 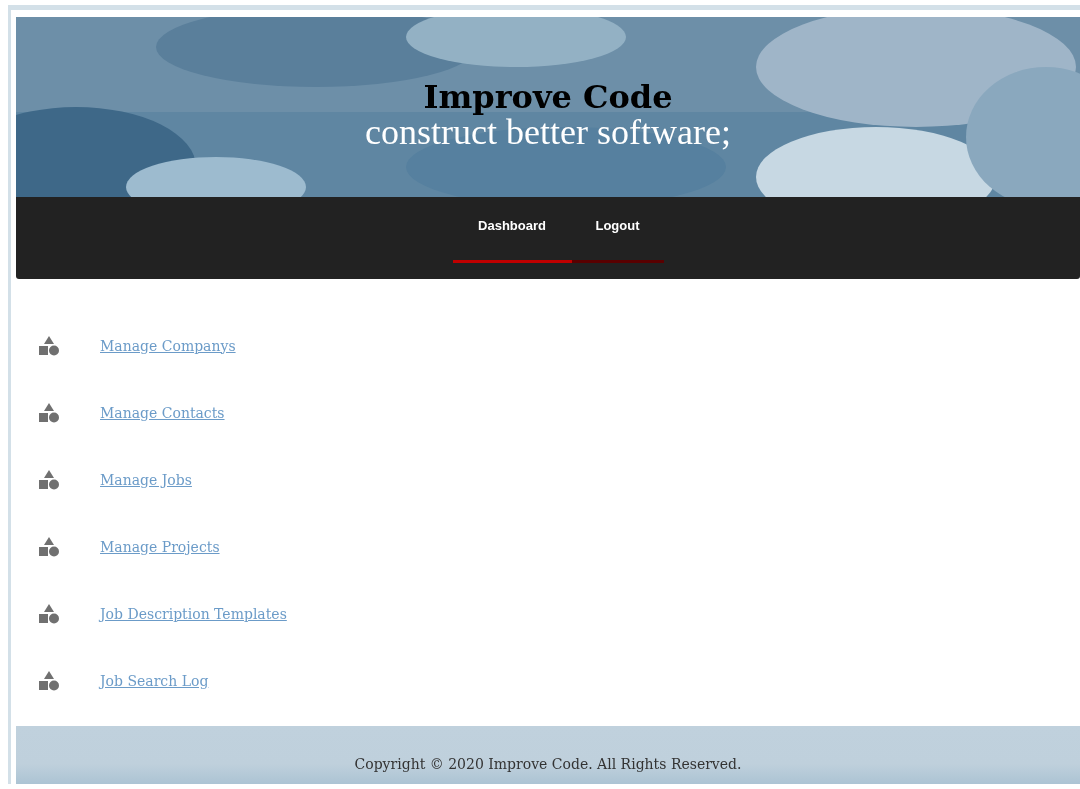 I want to click on menu-link: Job Description Templates, so click(x=193, y=613).